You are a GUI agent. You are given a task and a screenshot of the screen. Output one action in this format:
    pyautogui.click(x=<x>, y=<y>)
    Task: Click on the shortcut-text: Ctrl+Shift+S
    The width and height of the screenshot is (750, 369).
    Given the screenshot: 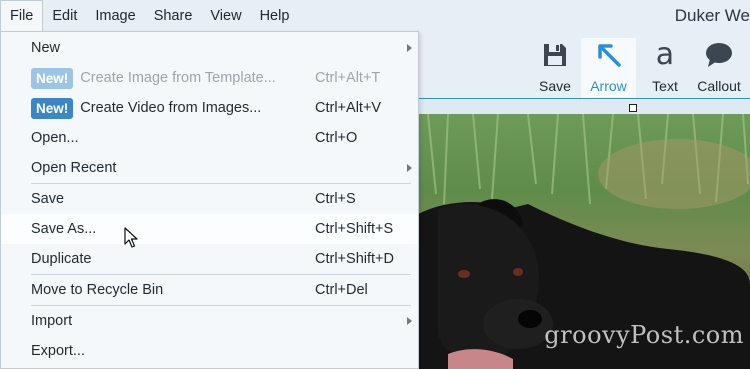 What is the action you would take?
    pyautogui.click(x=354, y=229)
    